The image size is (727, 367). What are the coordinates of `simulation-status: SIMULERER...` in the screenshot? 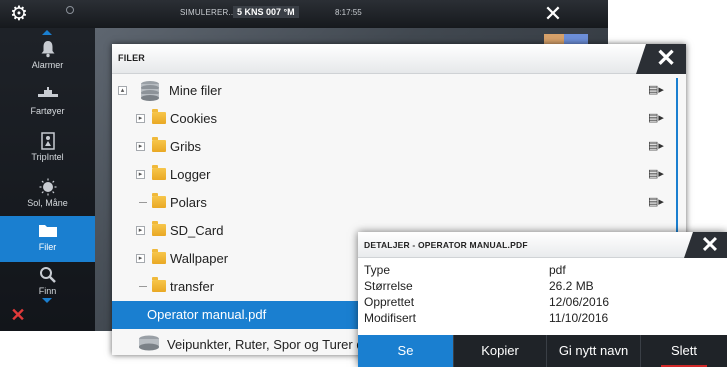 It's located at (208, 12).